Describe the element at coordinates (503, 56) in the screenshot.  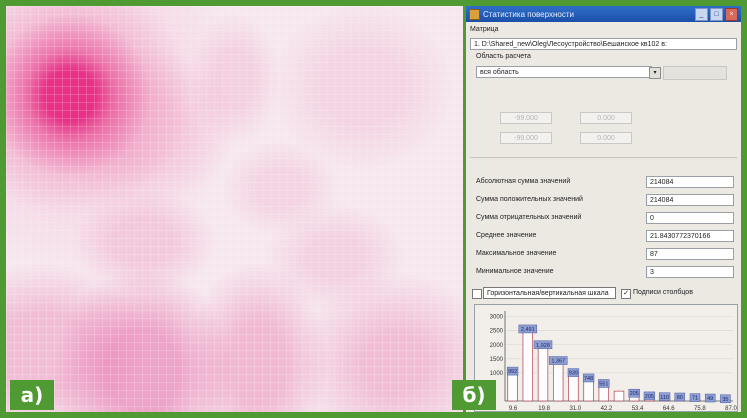
I see `area-label: Область расчета` at that location.